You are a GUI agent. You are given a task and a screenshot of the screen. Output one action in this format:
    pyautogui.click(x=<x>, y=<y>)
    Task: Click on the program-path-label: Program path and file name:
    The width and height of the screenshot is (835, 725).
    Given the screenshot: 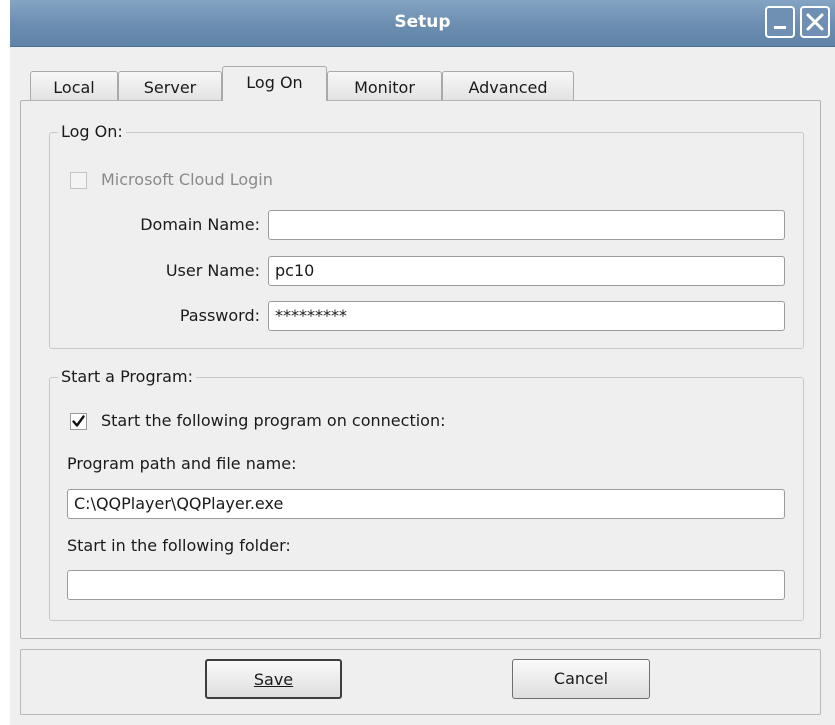 What is the action you would take?
    pyautogui.click(x=182, y=463)
    